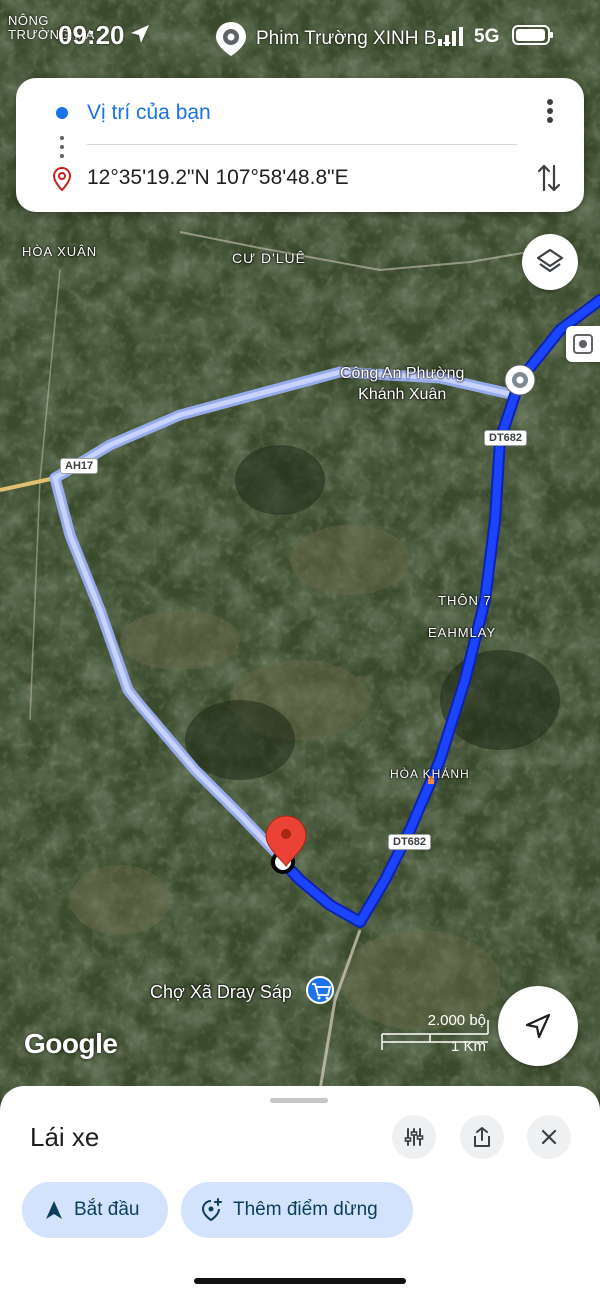 This screenshot has width=600, height=1297. What do you see at coordinates (62, 179) in the screenshot?
I see `place-pin-icon` at bounding box center [62, 179].